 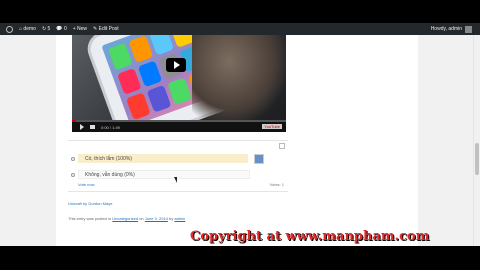 What do you see at coordinates (156, 218) in the screenshot?
I see `date-link: June 3, 2014` at bounding box center [156, 218].